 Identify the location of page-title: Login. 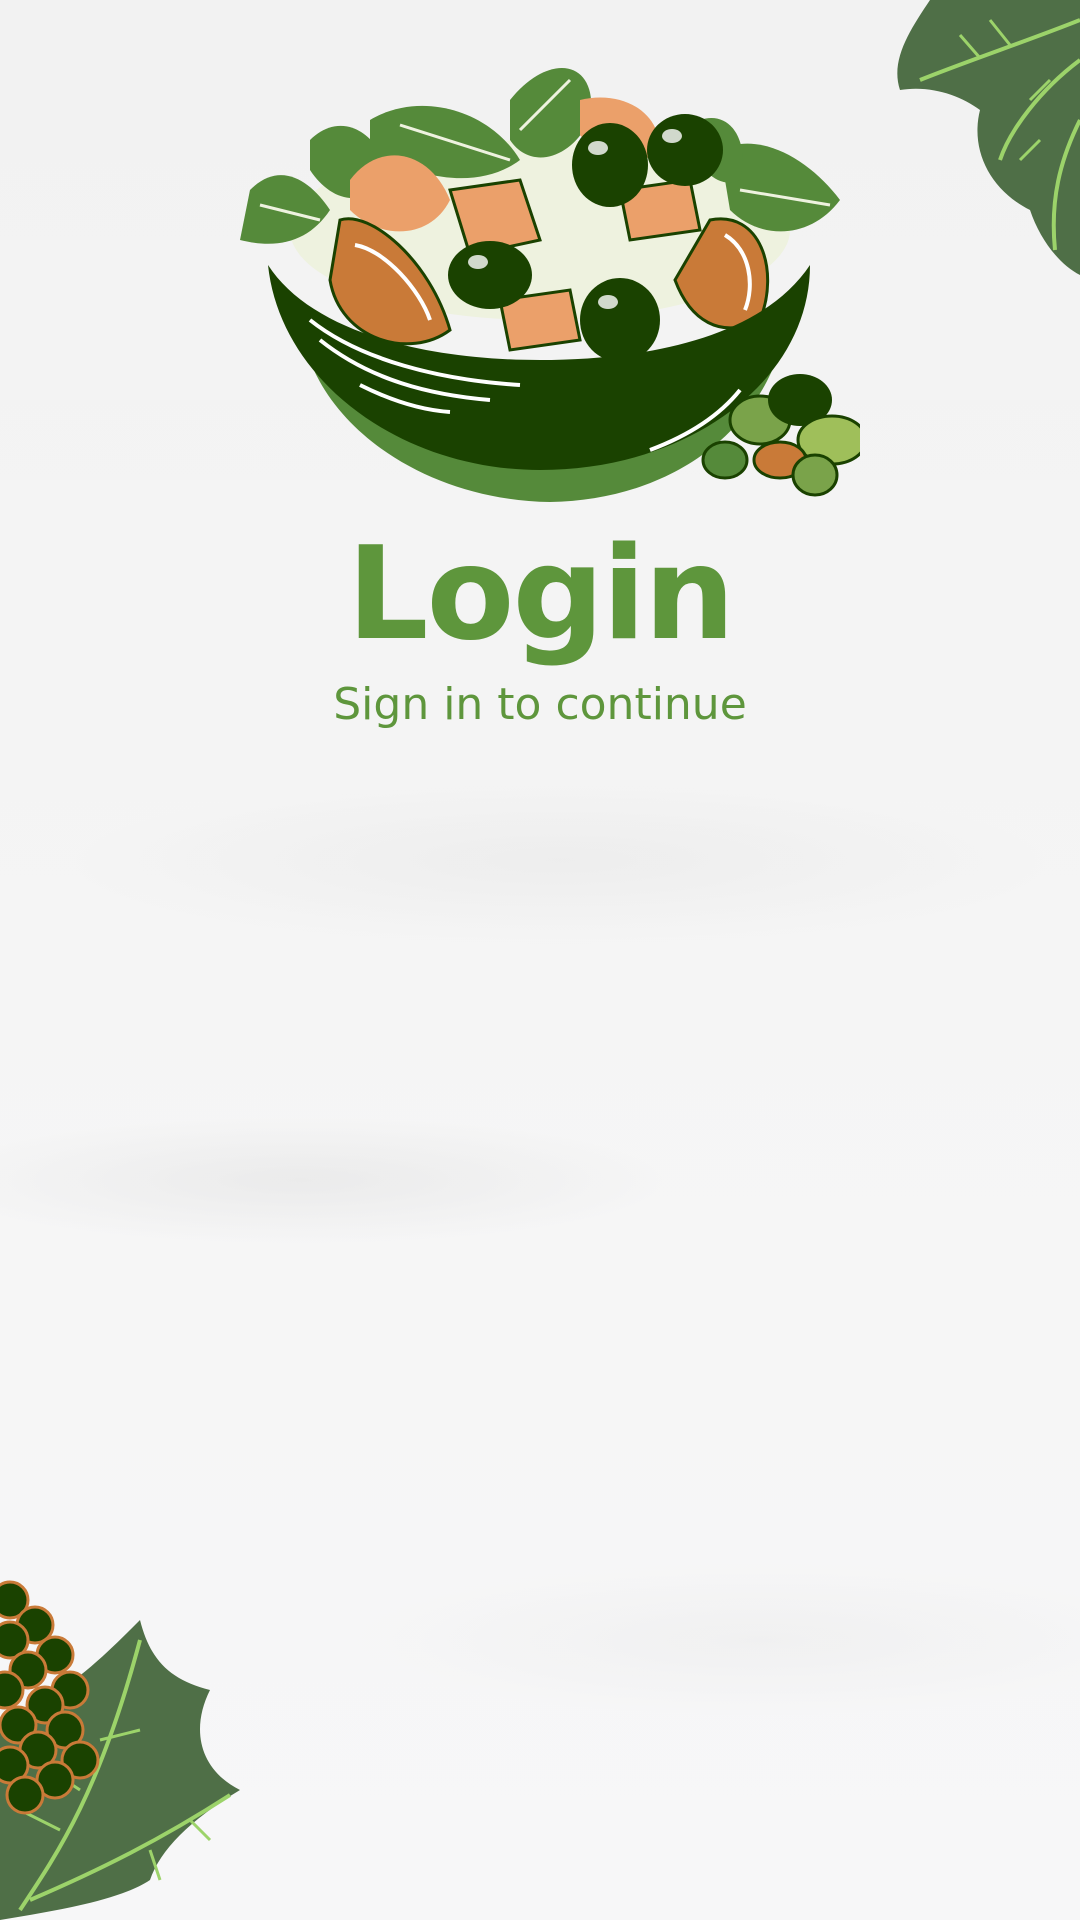
(540, 594).